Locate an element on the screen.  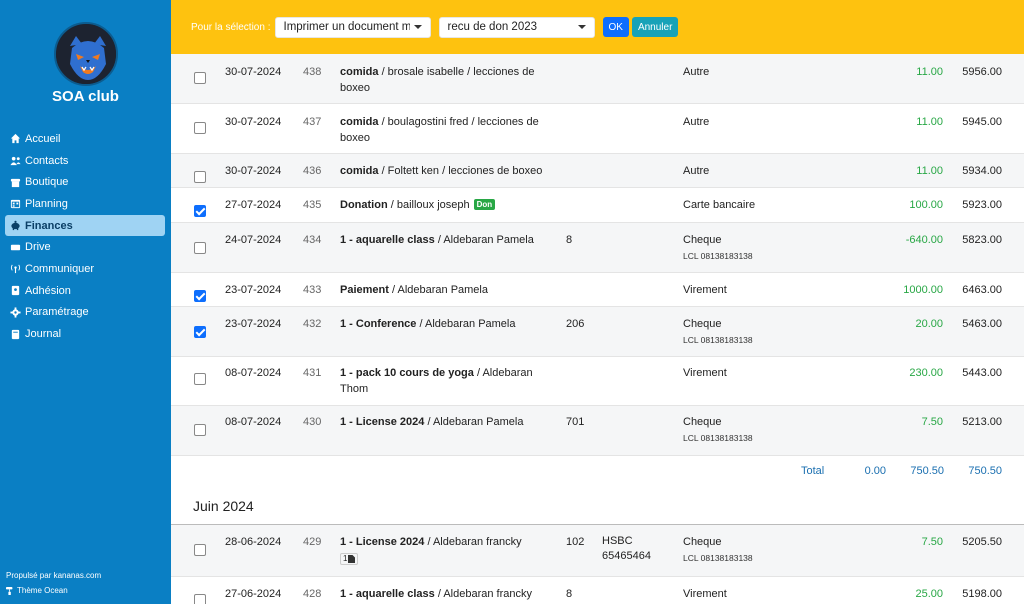
sidebar-item-accueil: Accueil is located at coordinates (85, 139).